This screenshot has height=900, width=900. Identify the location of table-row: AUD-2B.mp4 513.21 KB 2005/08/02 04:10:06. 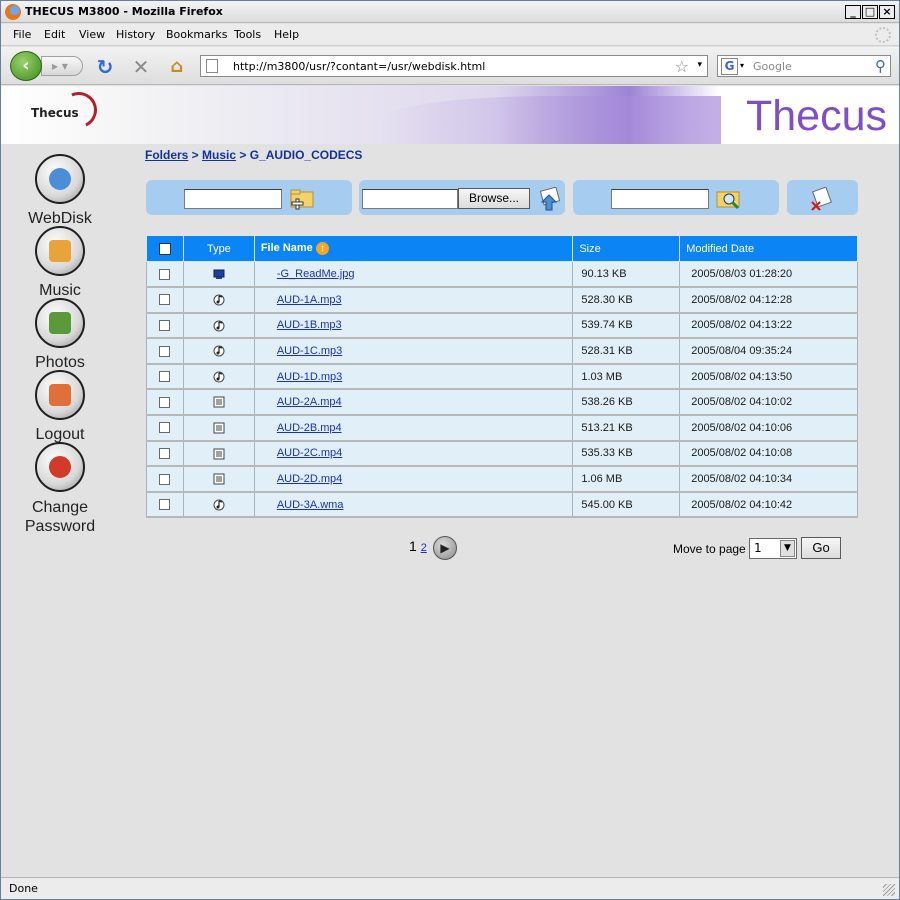
(502, 428).